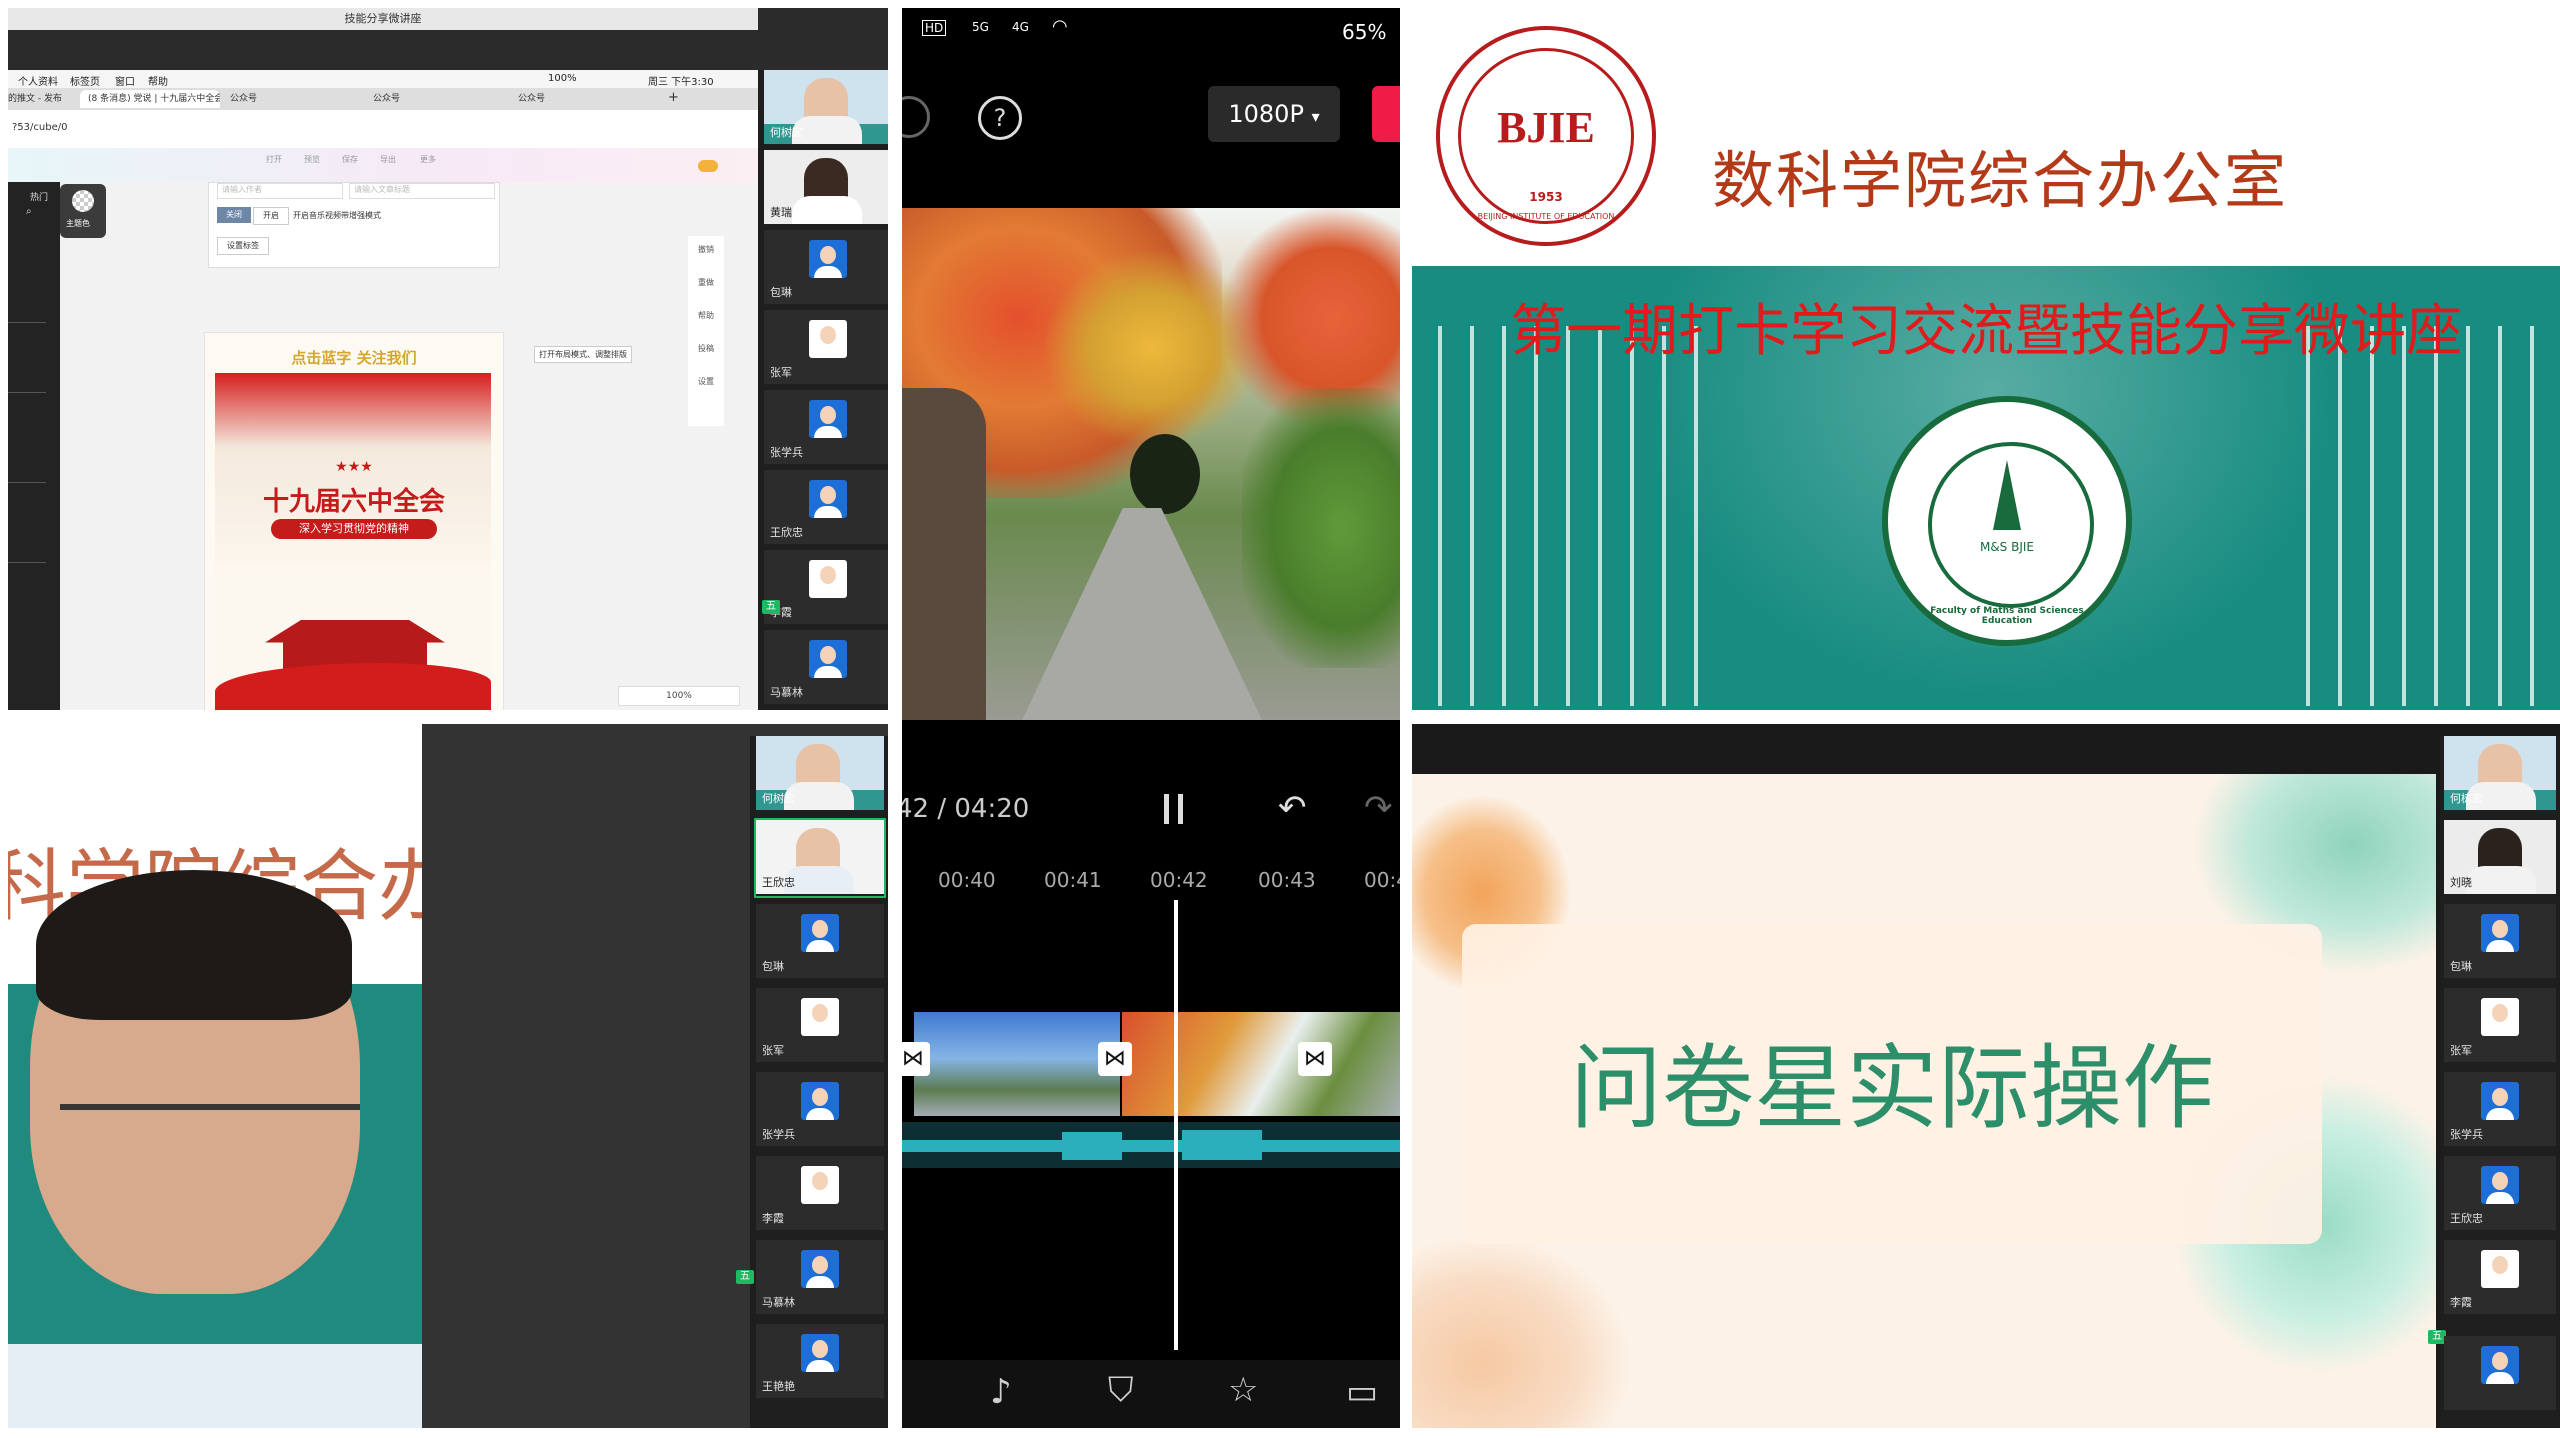  Describe the element at coordinates (826, 188) in the screenshot. I see `participant-tile-video: 黄瑞` at that location.